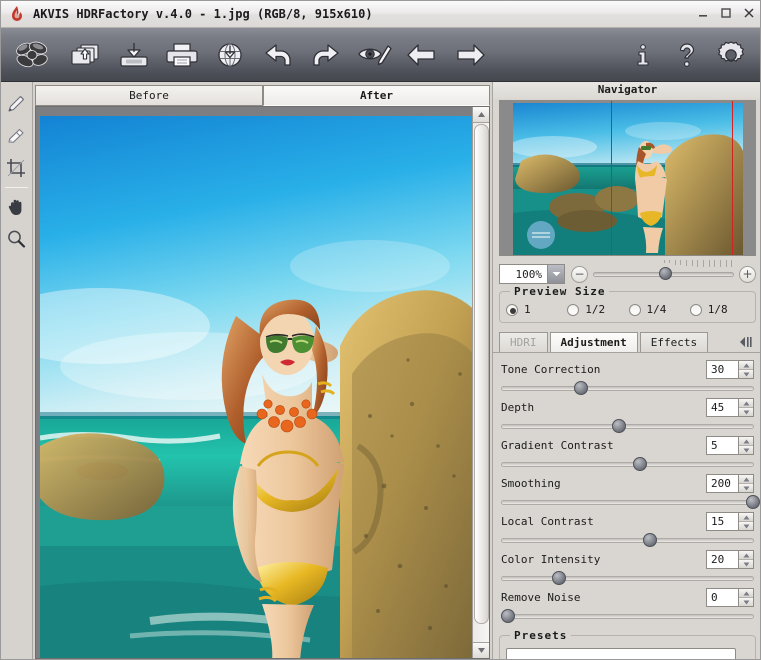  I want to click on zoom-in-button: +, so click(747, 274).